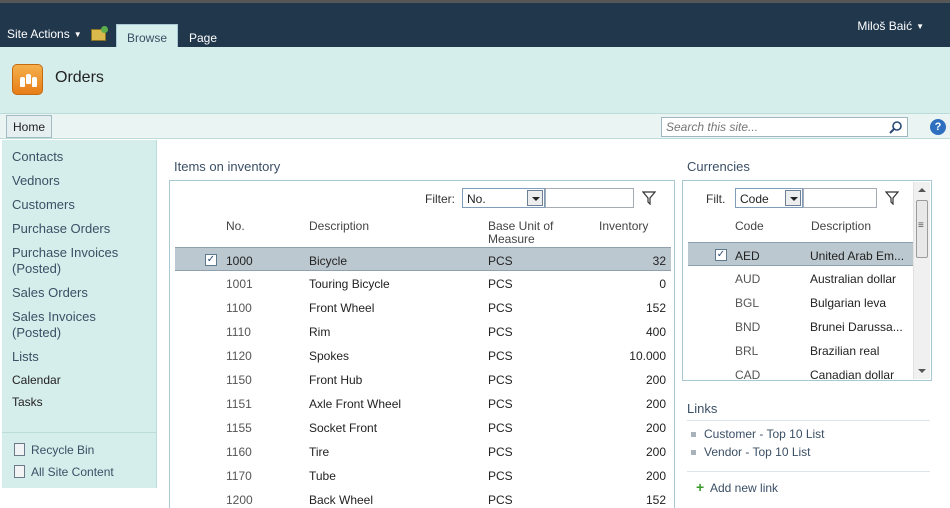 Image resolution: width=950 pixels, height=508 pixels. I want to click on site-actions-label: Site Actions, so click(38, 34).